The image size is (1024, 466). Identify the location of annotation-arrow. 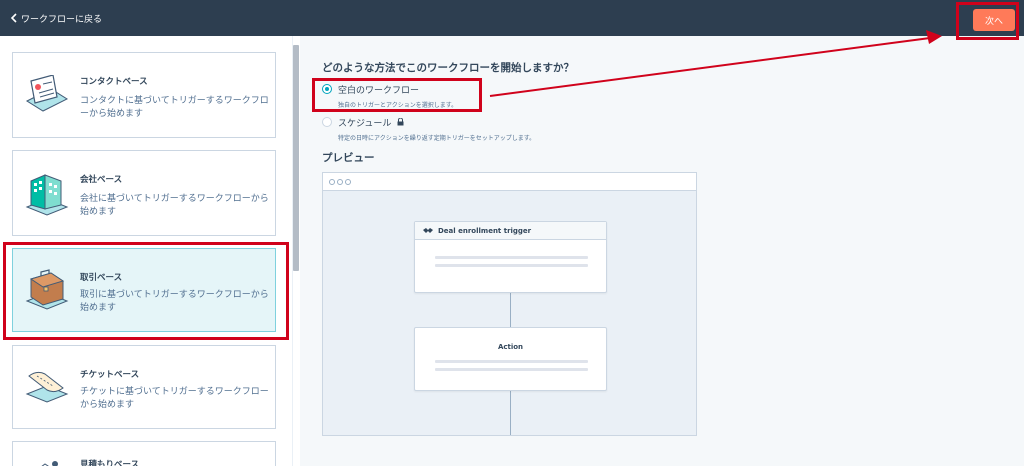
(715, 63).